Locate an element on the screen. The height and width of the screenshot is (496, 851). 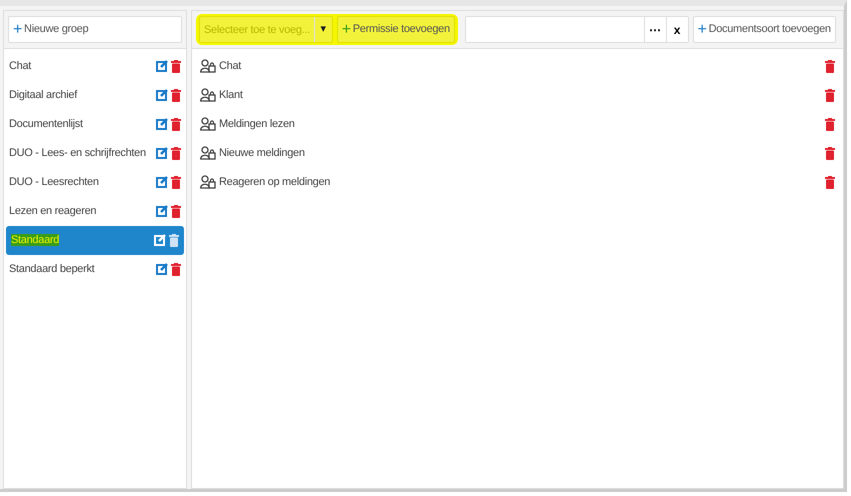
permission-name: Reageren op meldingen is located at coordinates (275, 182).